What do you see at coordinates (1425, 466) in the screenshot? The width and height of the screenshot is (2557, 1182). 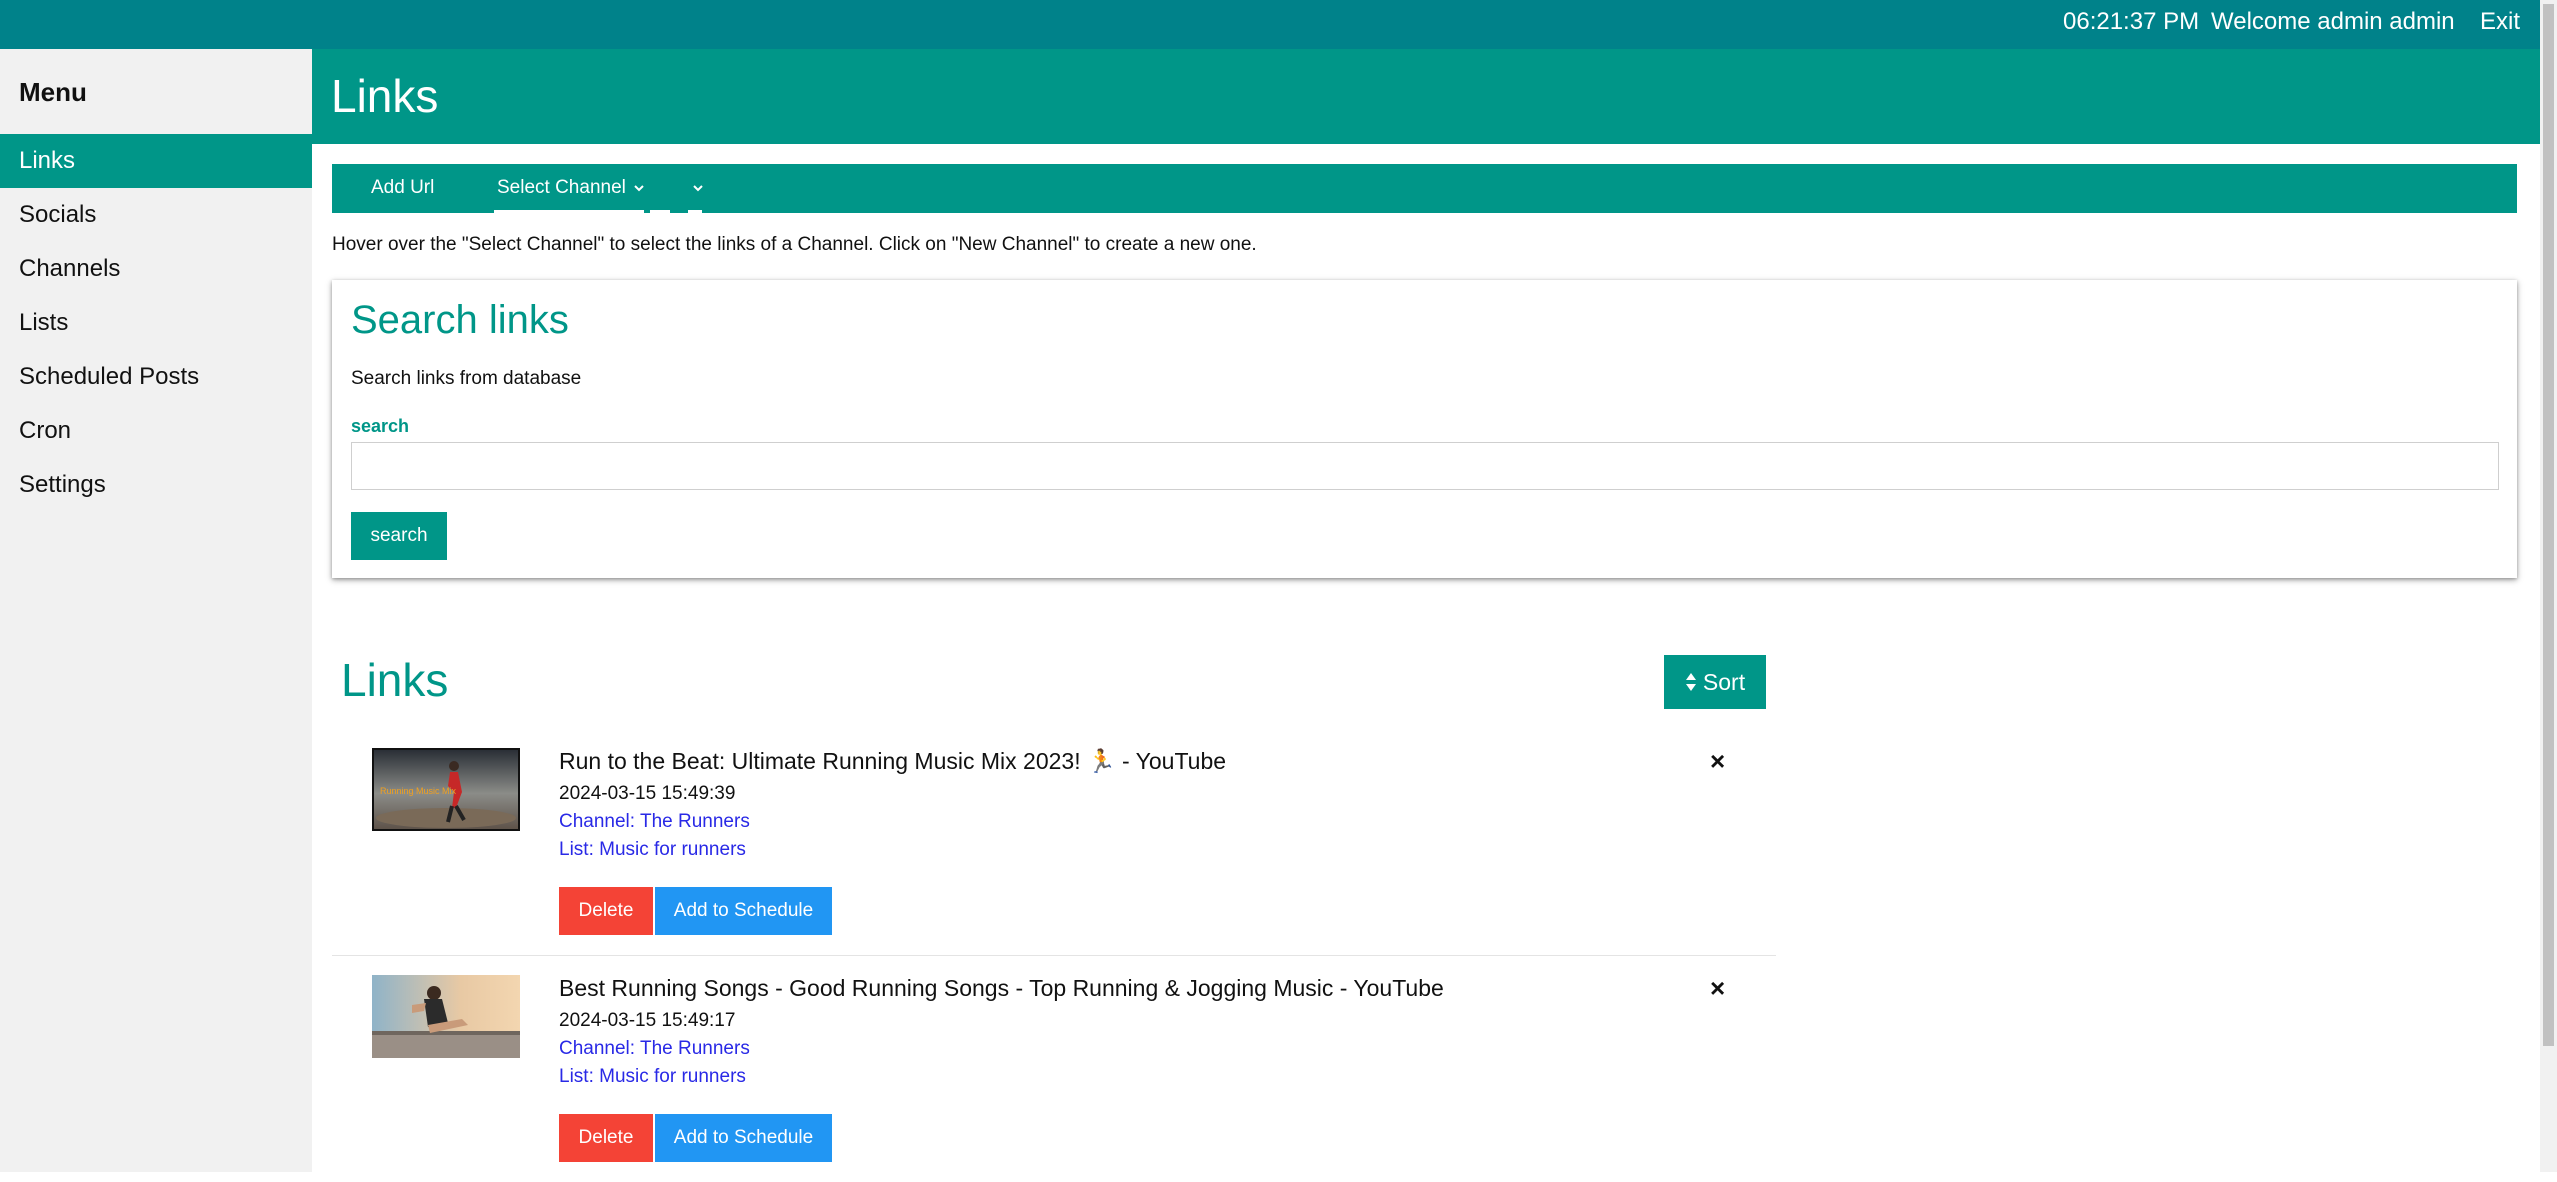 I see `search-input` at bounding box center [1425, 466].